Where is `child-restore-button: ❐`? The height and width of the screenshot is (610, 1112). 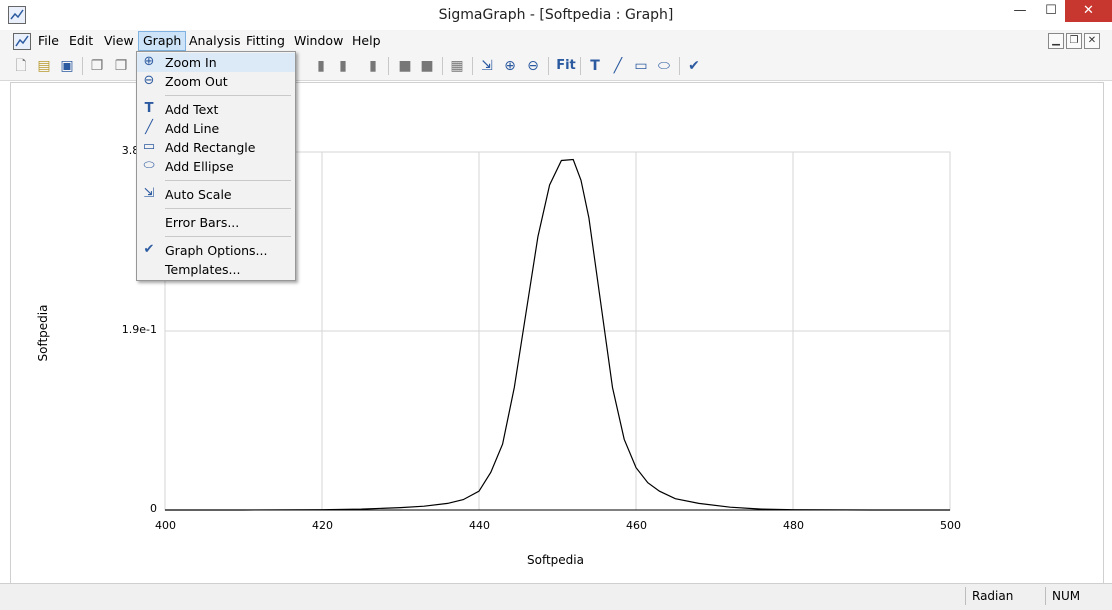
child-restore-button: ❐ is located at coordinates (1074, 41).